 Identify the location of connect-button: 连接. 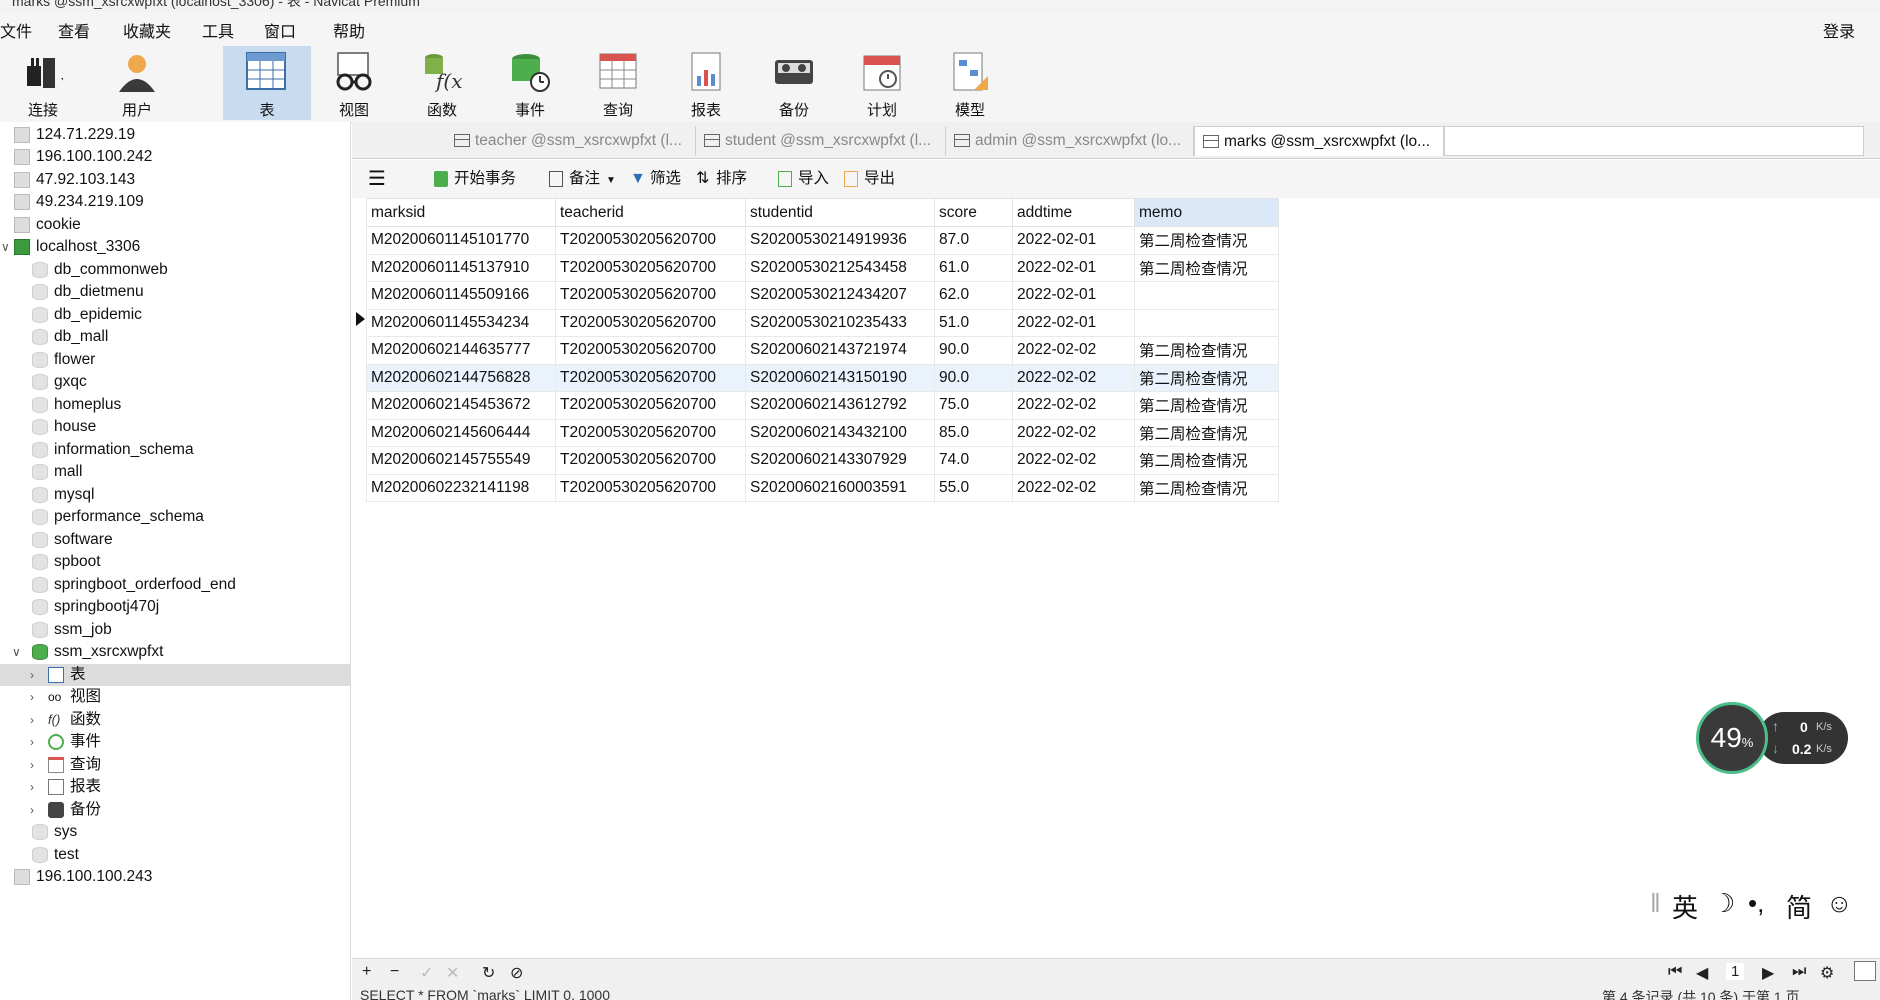
(43, 83).